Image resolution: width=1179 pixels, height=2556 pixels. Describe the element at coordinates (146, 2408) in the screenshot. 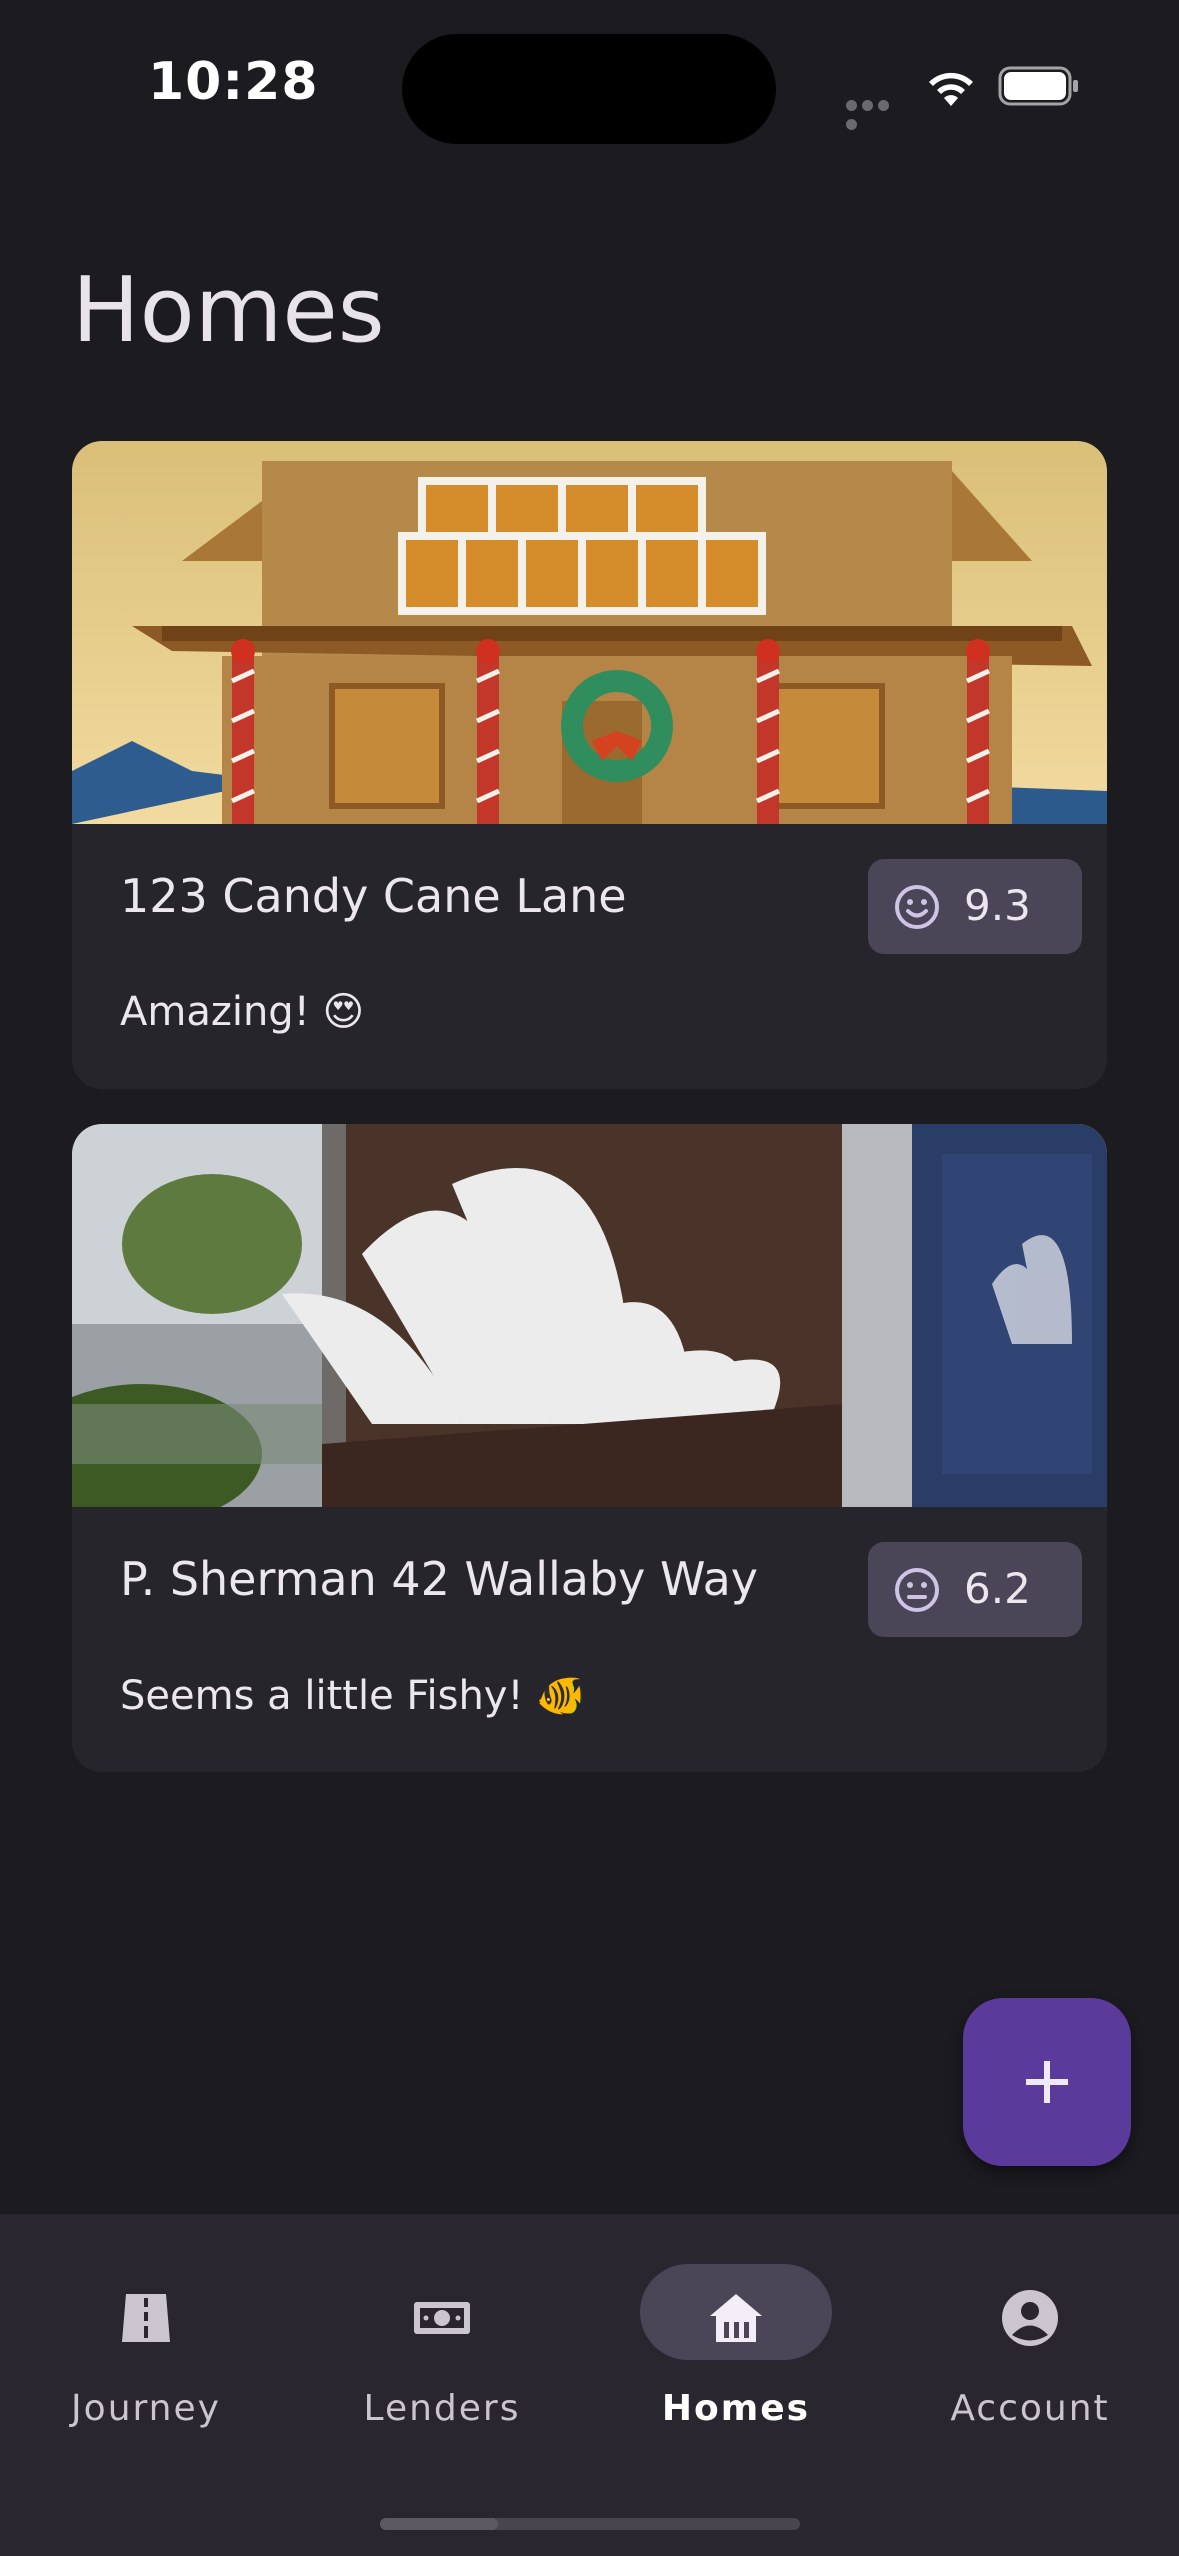

I see `nav-label-journey: Journey` at that location.